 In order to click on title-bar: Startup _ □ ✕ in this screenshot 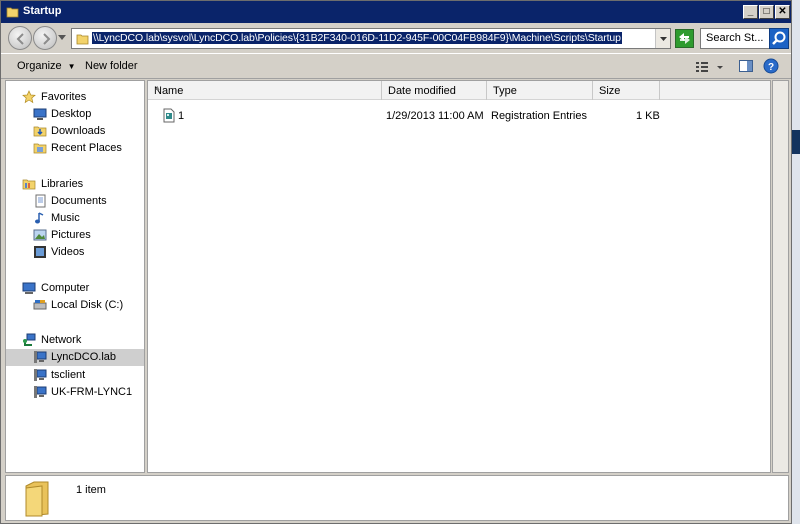, I will do `click(396, 12)`.